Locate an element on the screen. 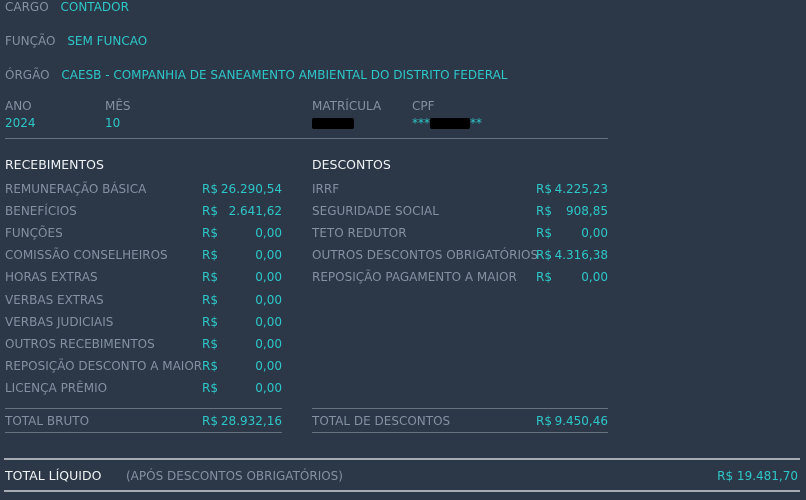 The height and width of the screenshot is (500, 806). line-item-label: BENEFÍCIOS is located at coordinates (41, 211).